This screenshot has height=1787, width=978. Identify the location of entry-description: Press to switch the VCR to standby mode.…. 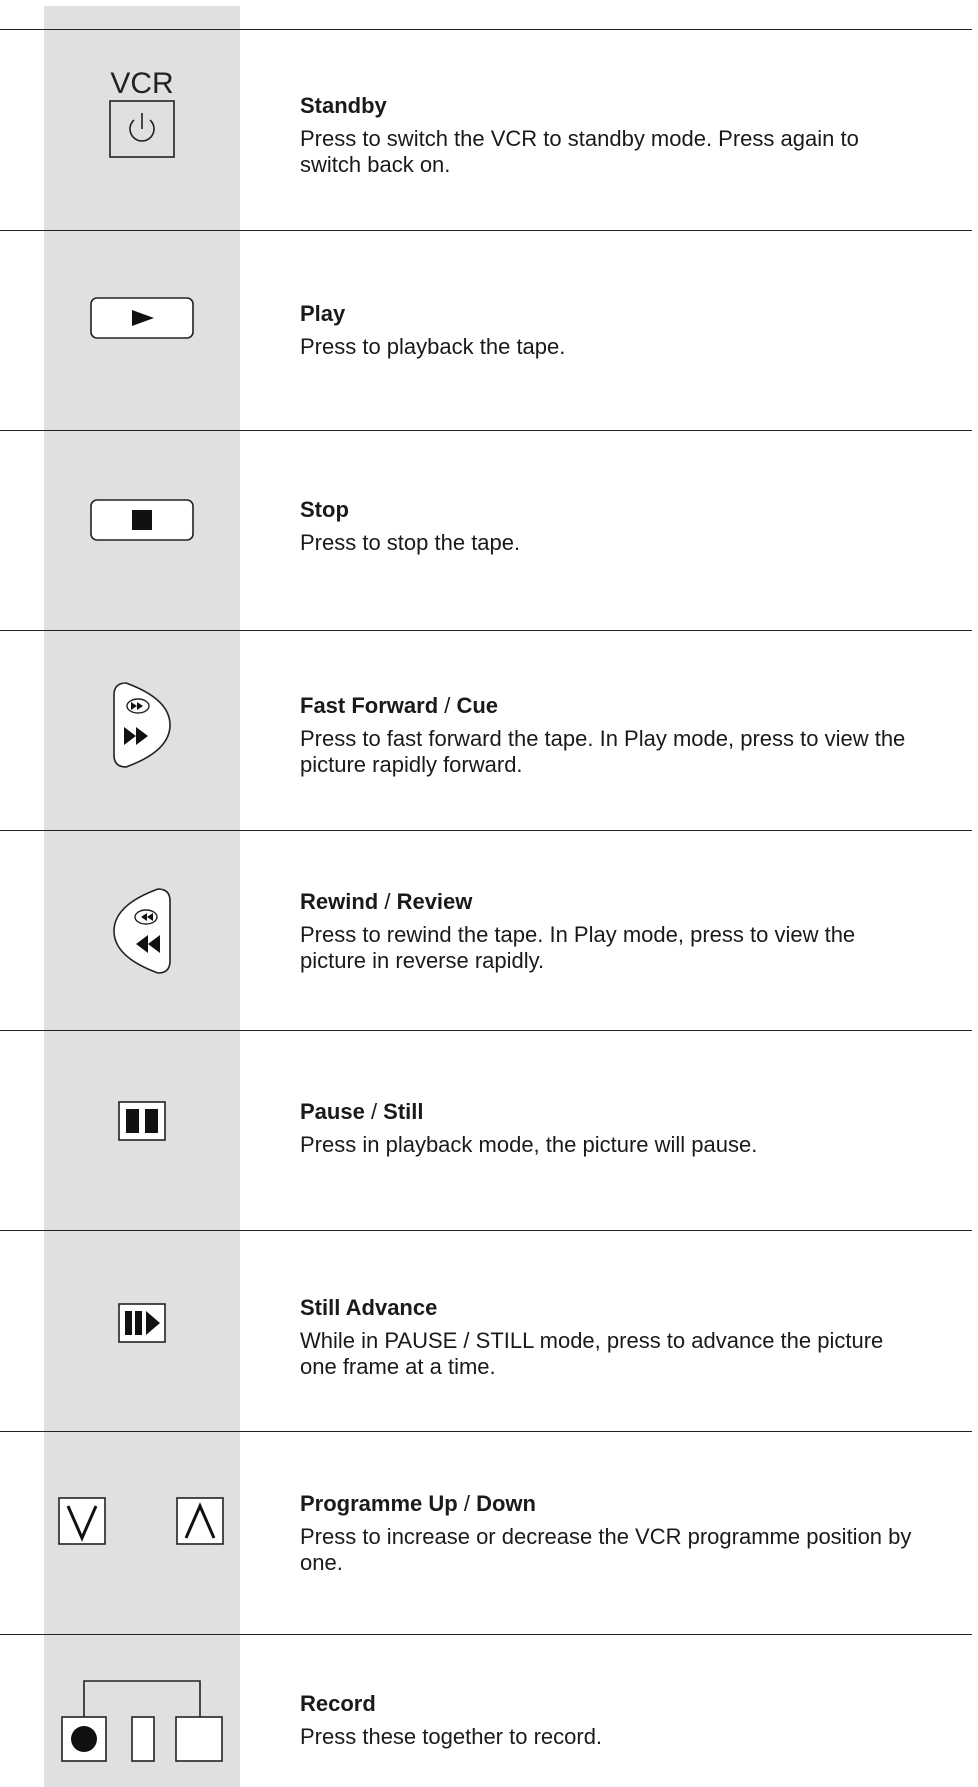
(579, 151).